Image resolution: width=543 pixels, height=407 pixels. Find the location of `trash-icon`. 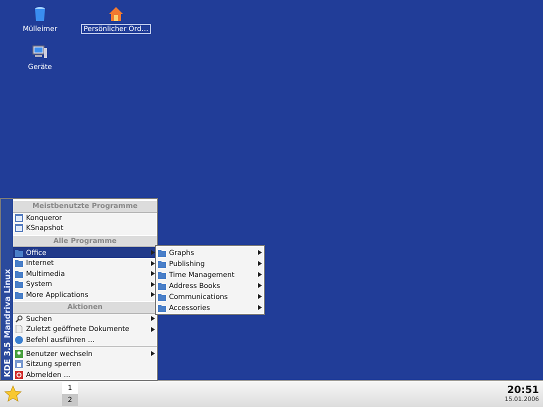

trash-icon is located at coordinates (40, 14).